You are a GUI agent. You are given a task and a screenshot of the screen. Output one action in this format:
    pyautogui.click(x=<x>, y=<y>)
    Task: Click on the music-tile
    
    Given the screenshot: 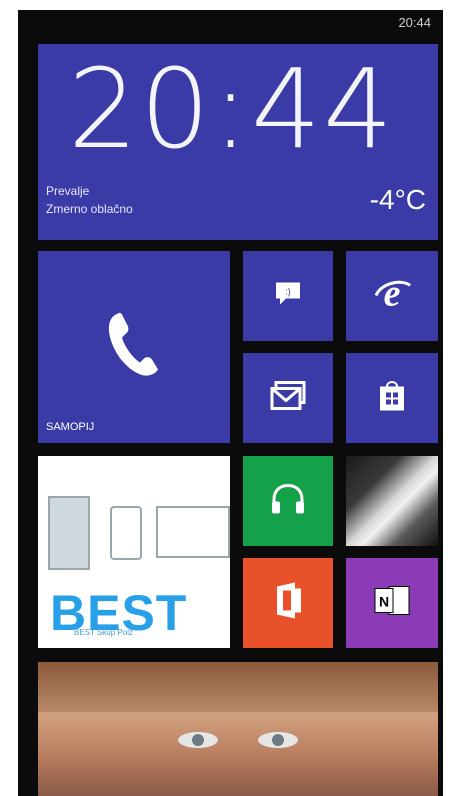 What is the action you would take?
    pyautogui.click(x=288, y=501)
    